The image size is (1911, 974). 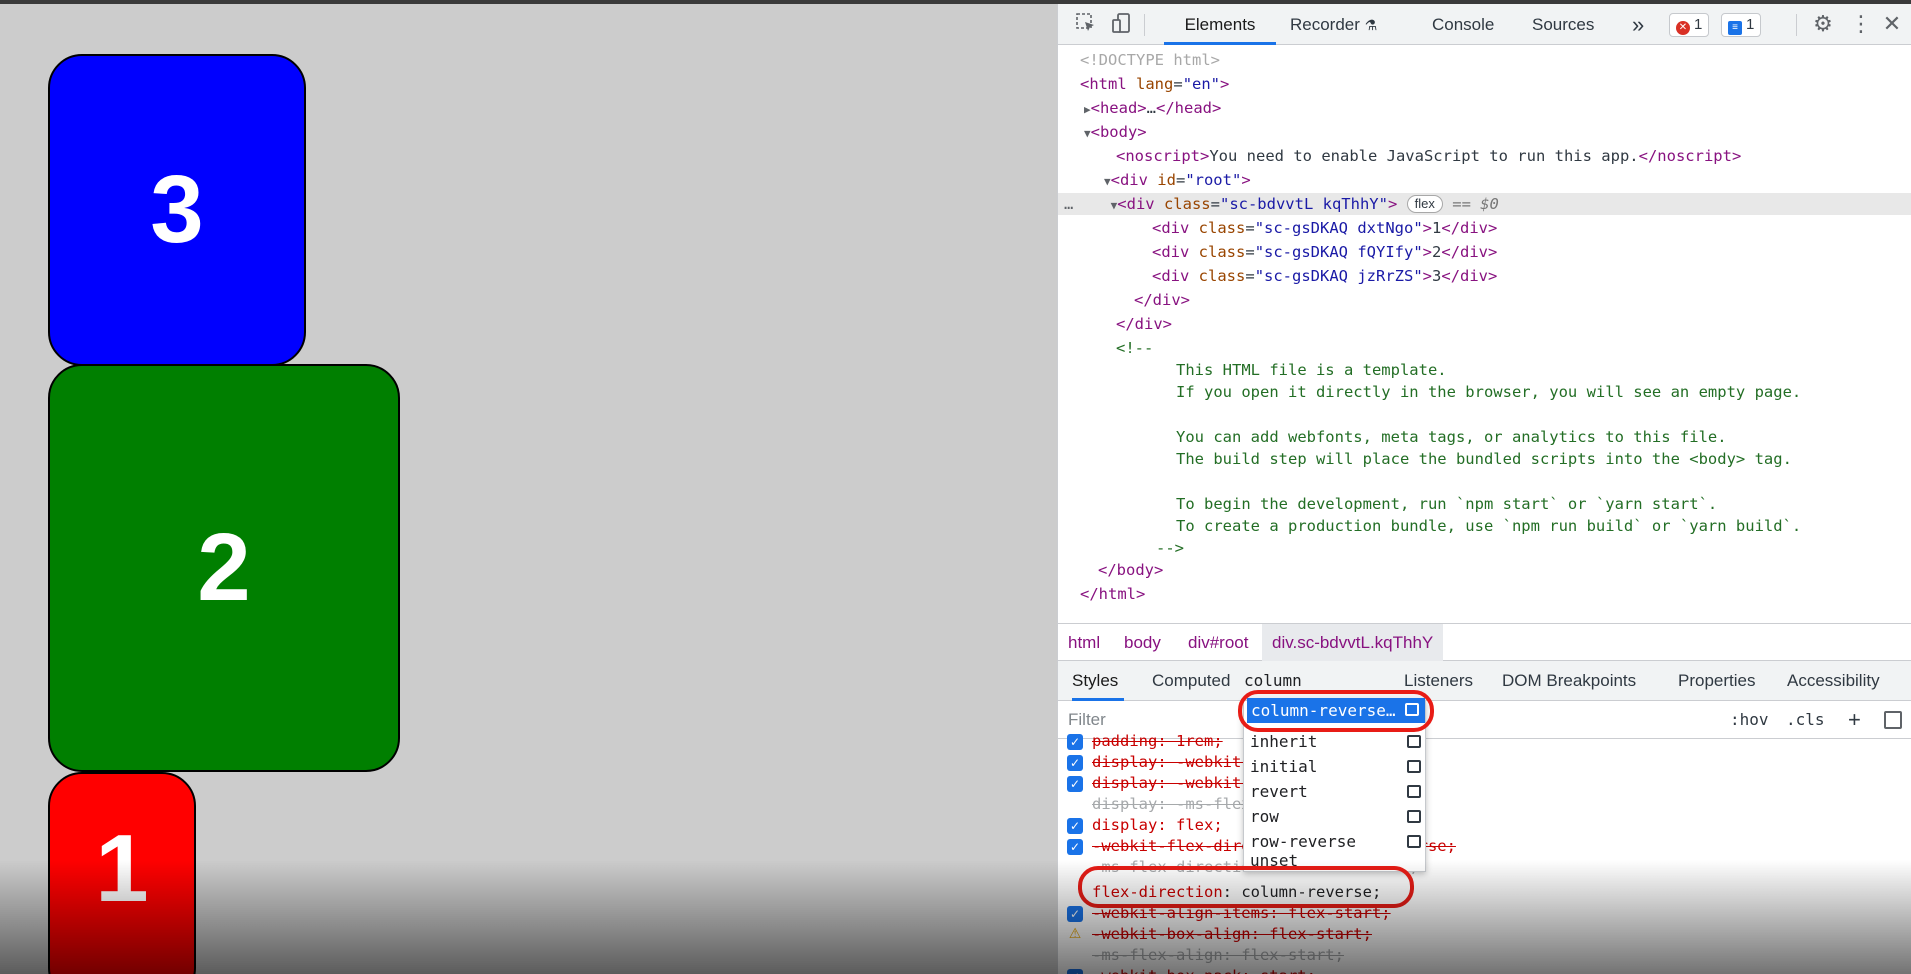 I want to click on rule-line: ⚠ -webkit-box-align: flex-start;, so click(x=1484, y=934).